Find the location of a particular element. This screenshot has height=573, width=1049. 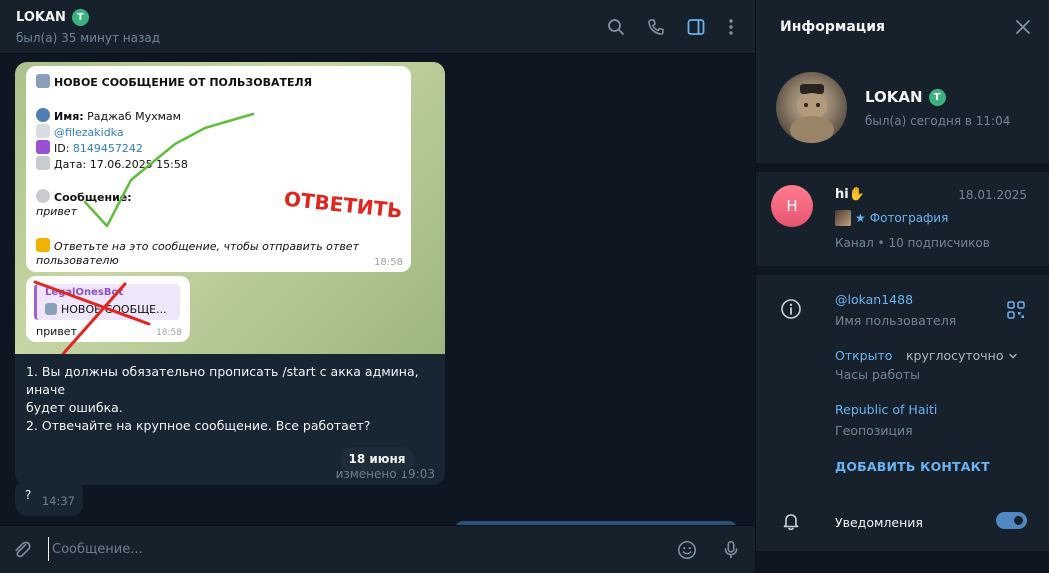

toggle-knob is located at coordinates (1018, 520).